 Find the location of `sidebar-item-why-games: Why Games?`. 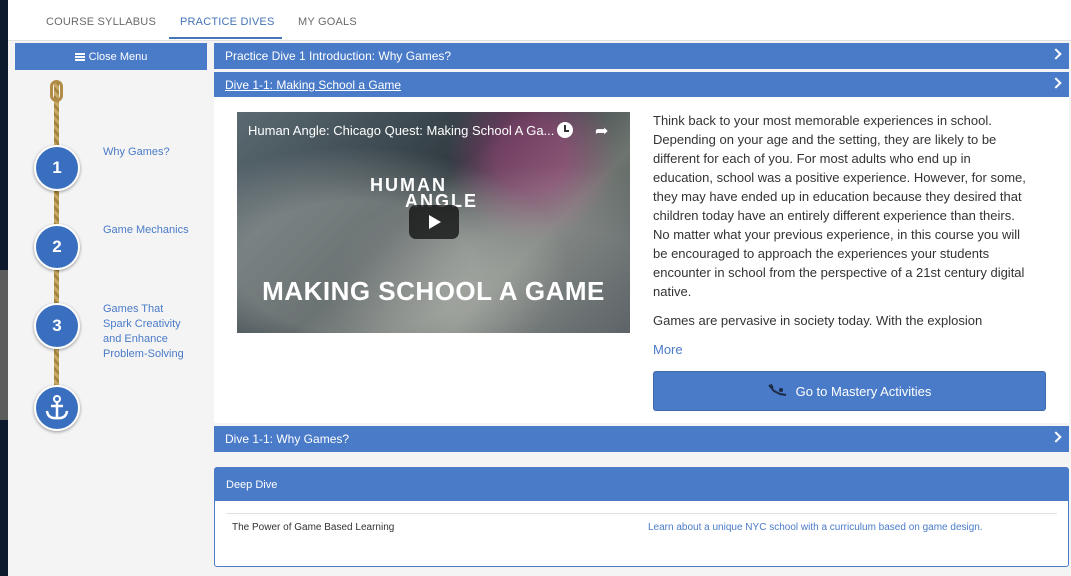

sidebar-item-why-games: Why Games? is located at coordinates (158, 152).